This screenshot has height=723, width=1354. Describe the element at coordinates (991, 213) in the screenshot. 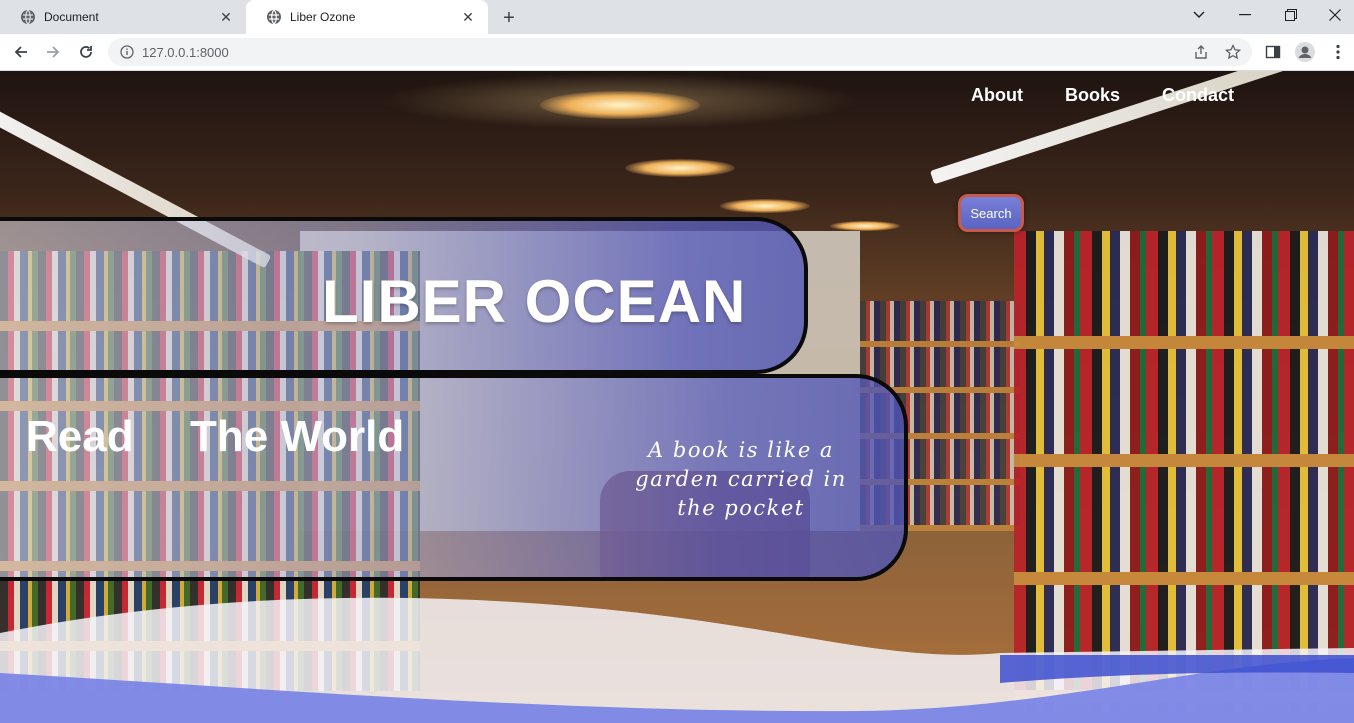

I see `search-button: Search` at that location.